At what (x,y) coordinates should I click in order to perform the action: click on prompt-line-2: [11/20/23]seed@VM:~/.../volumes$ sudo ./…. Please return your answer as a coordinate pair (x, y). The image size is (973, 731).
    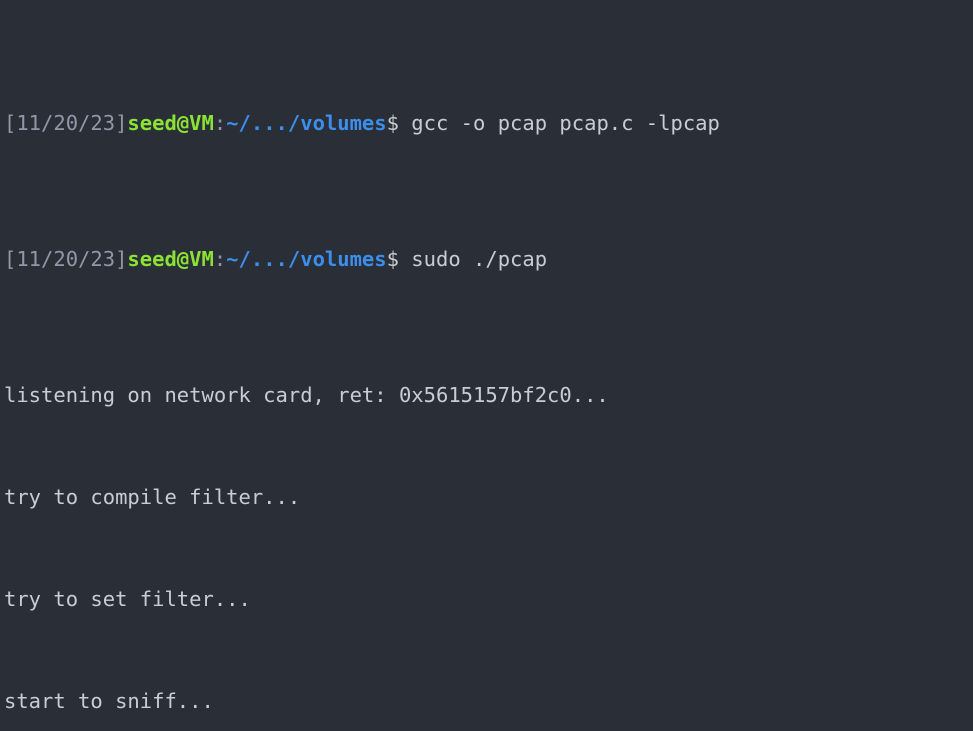
    Looking at the image, I should click on (488, 259).